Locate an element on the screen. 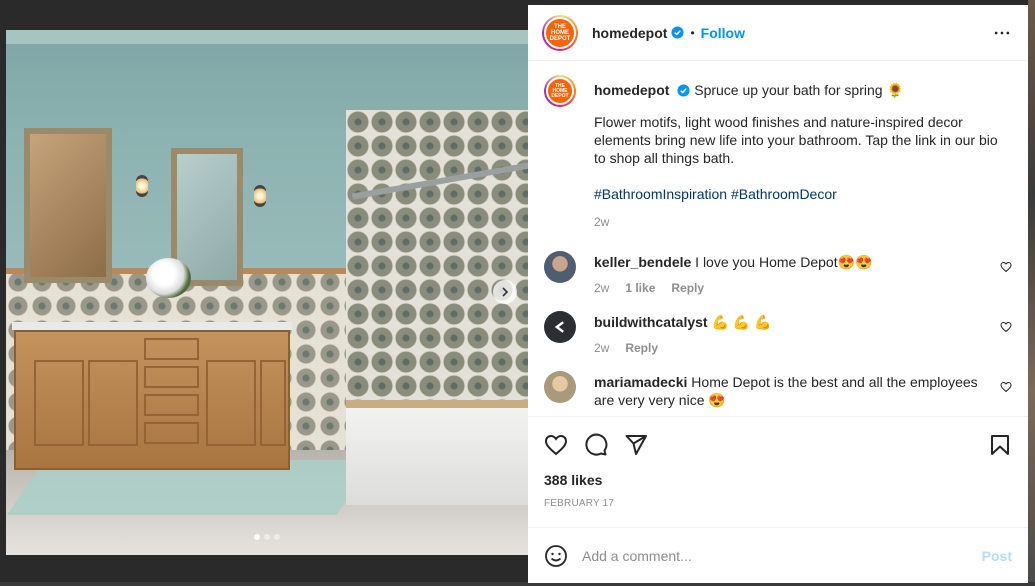 The height and width of the screenshot is (586, 1035). chevron-right-icon is located at coordinates (505, 292).